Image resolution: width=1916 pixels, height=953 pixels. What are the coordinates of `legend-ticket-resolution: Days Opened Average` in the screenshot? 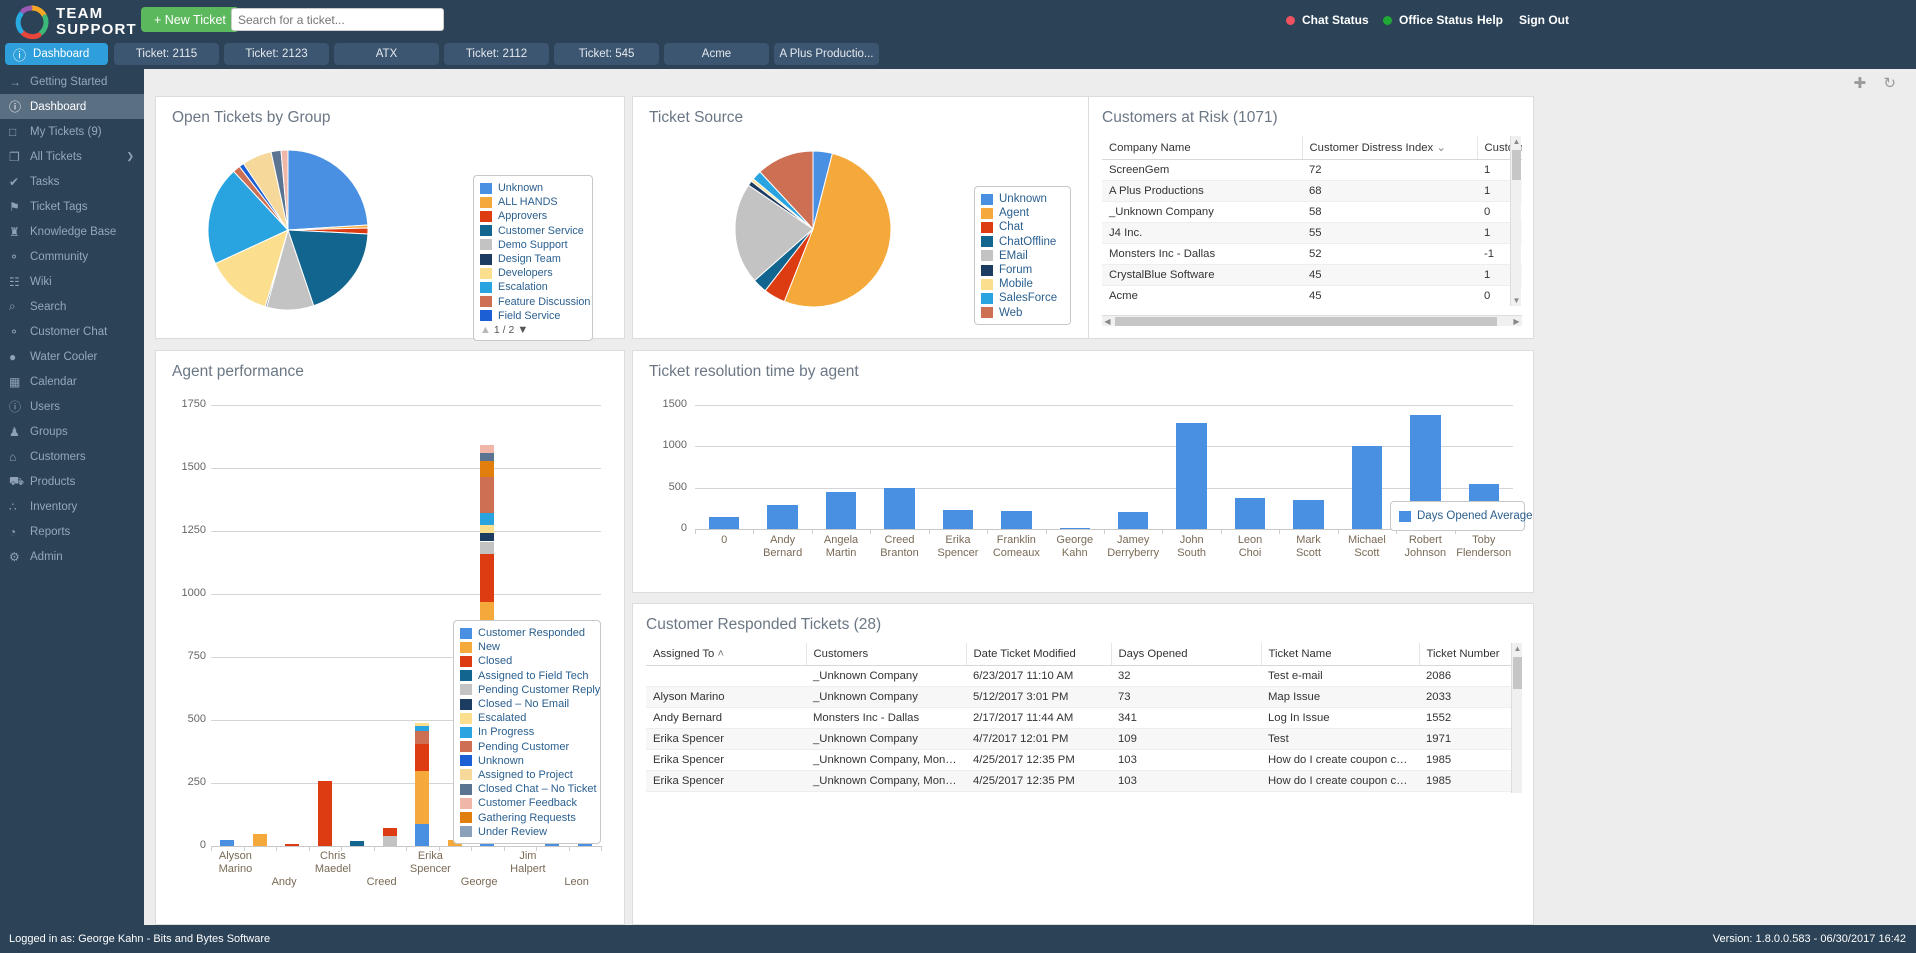 It's located at (1461, 516).